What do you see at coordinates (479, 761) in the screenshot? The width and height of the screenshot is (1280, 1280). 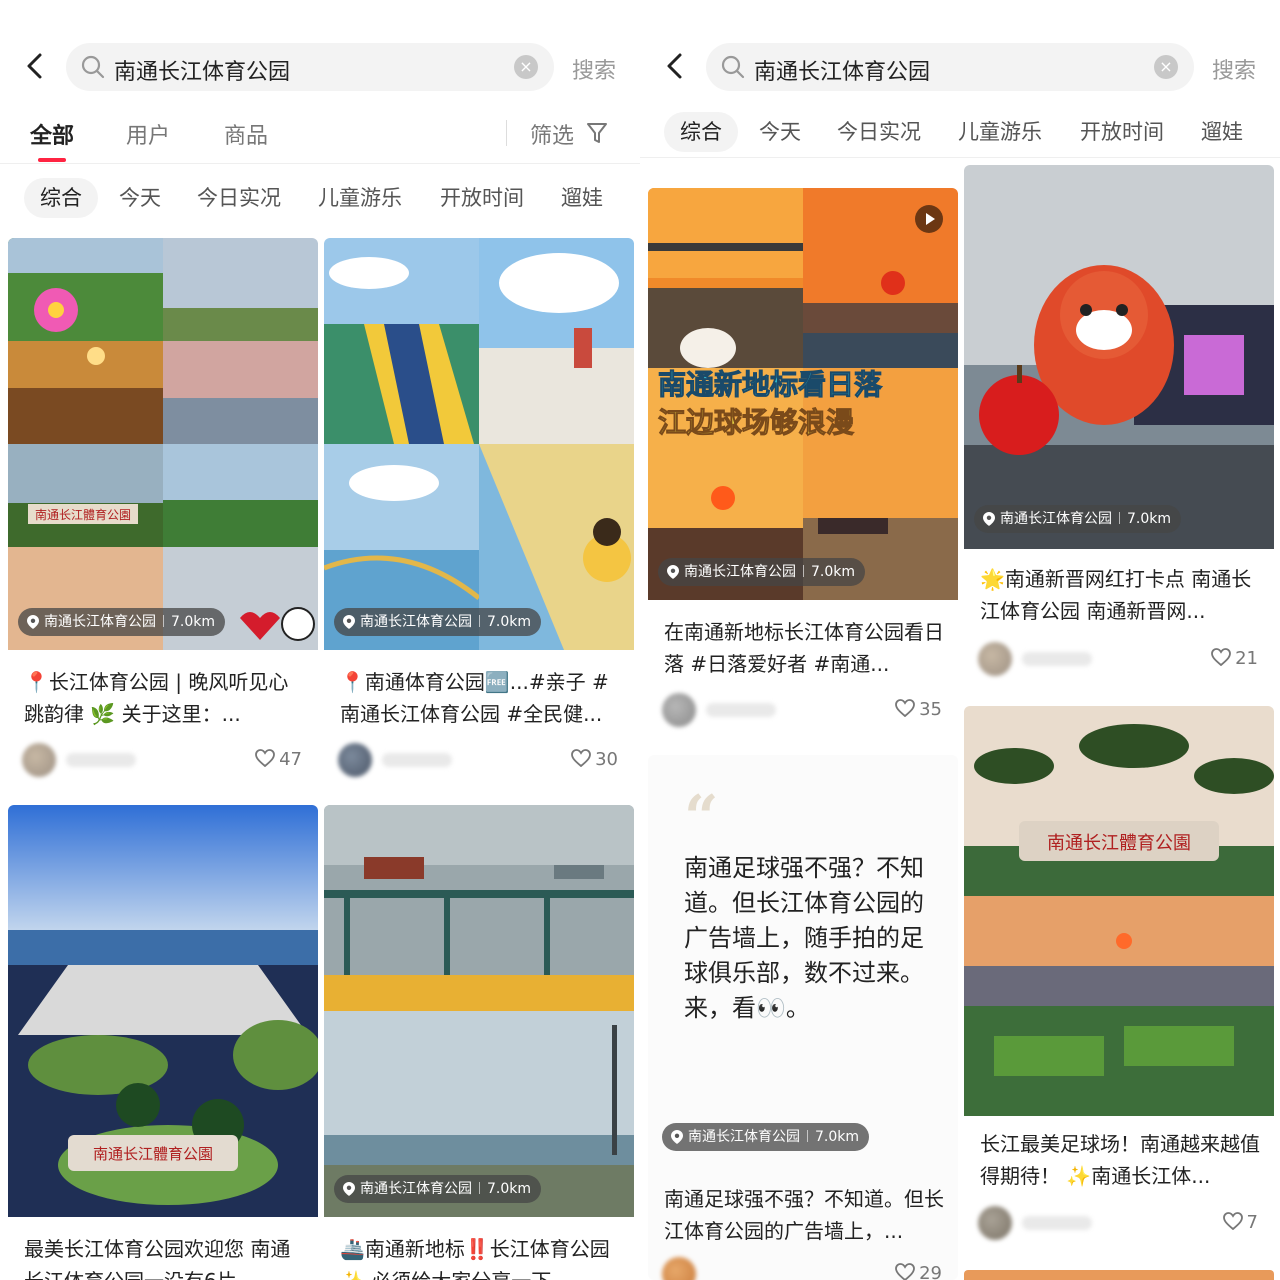 I see `card-meta: 30` at bounding box center [479, 761].